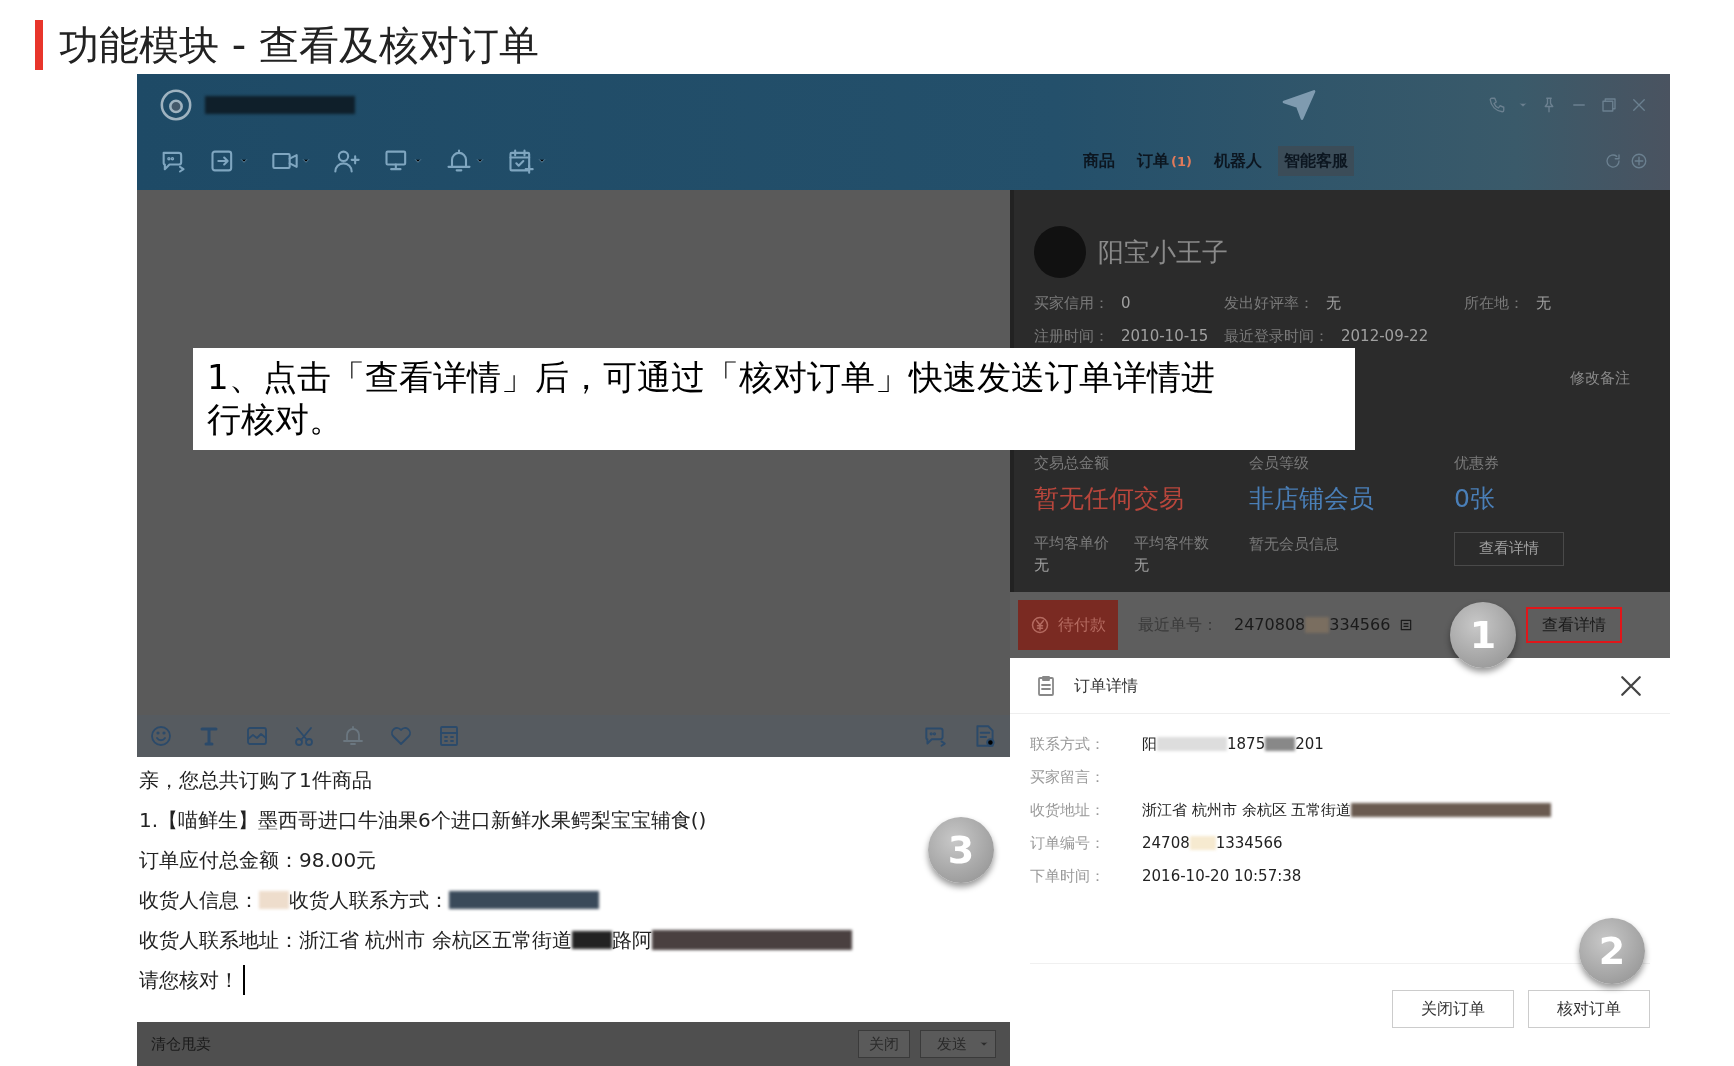  Describe the element at coordinates (1279, 463) in the screenshot. I see `stat-label: 会员等级` at that location.